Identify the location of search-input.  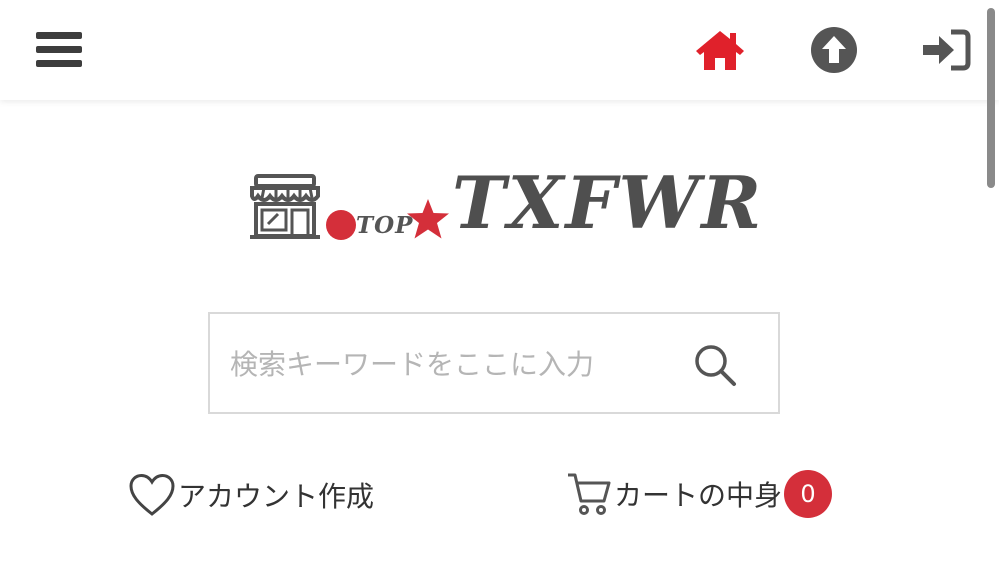
(440, 364).